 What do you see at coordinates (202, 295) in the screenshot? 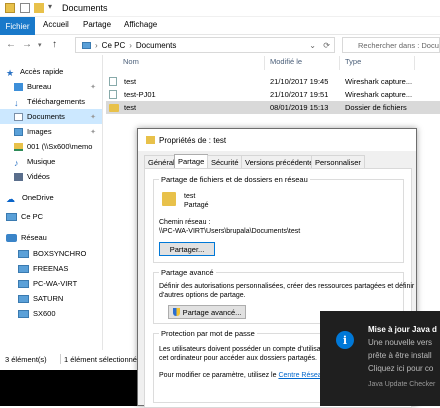
I see `advanced-description-line2: d'autres options de partage.` at bounding box center [202, 295].